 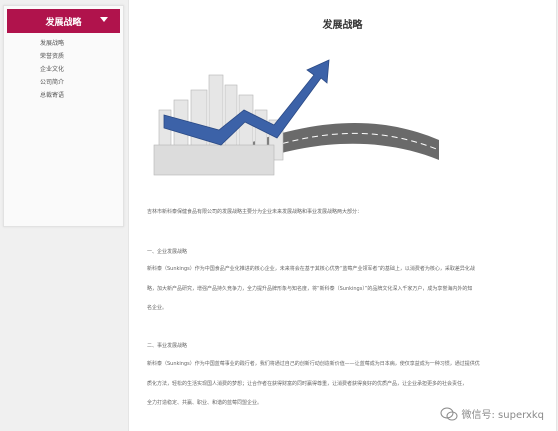 What do you see at coordinates (157, 308) in the screenshot?
I see `section-1-line-3: 名企业。` at bounding box center [157, 308].